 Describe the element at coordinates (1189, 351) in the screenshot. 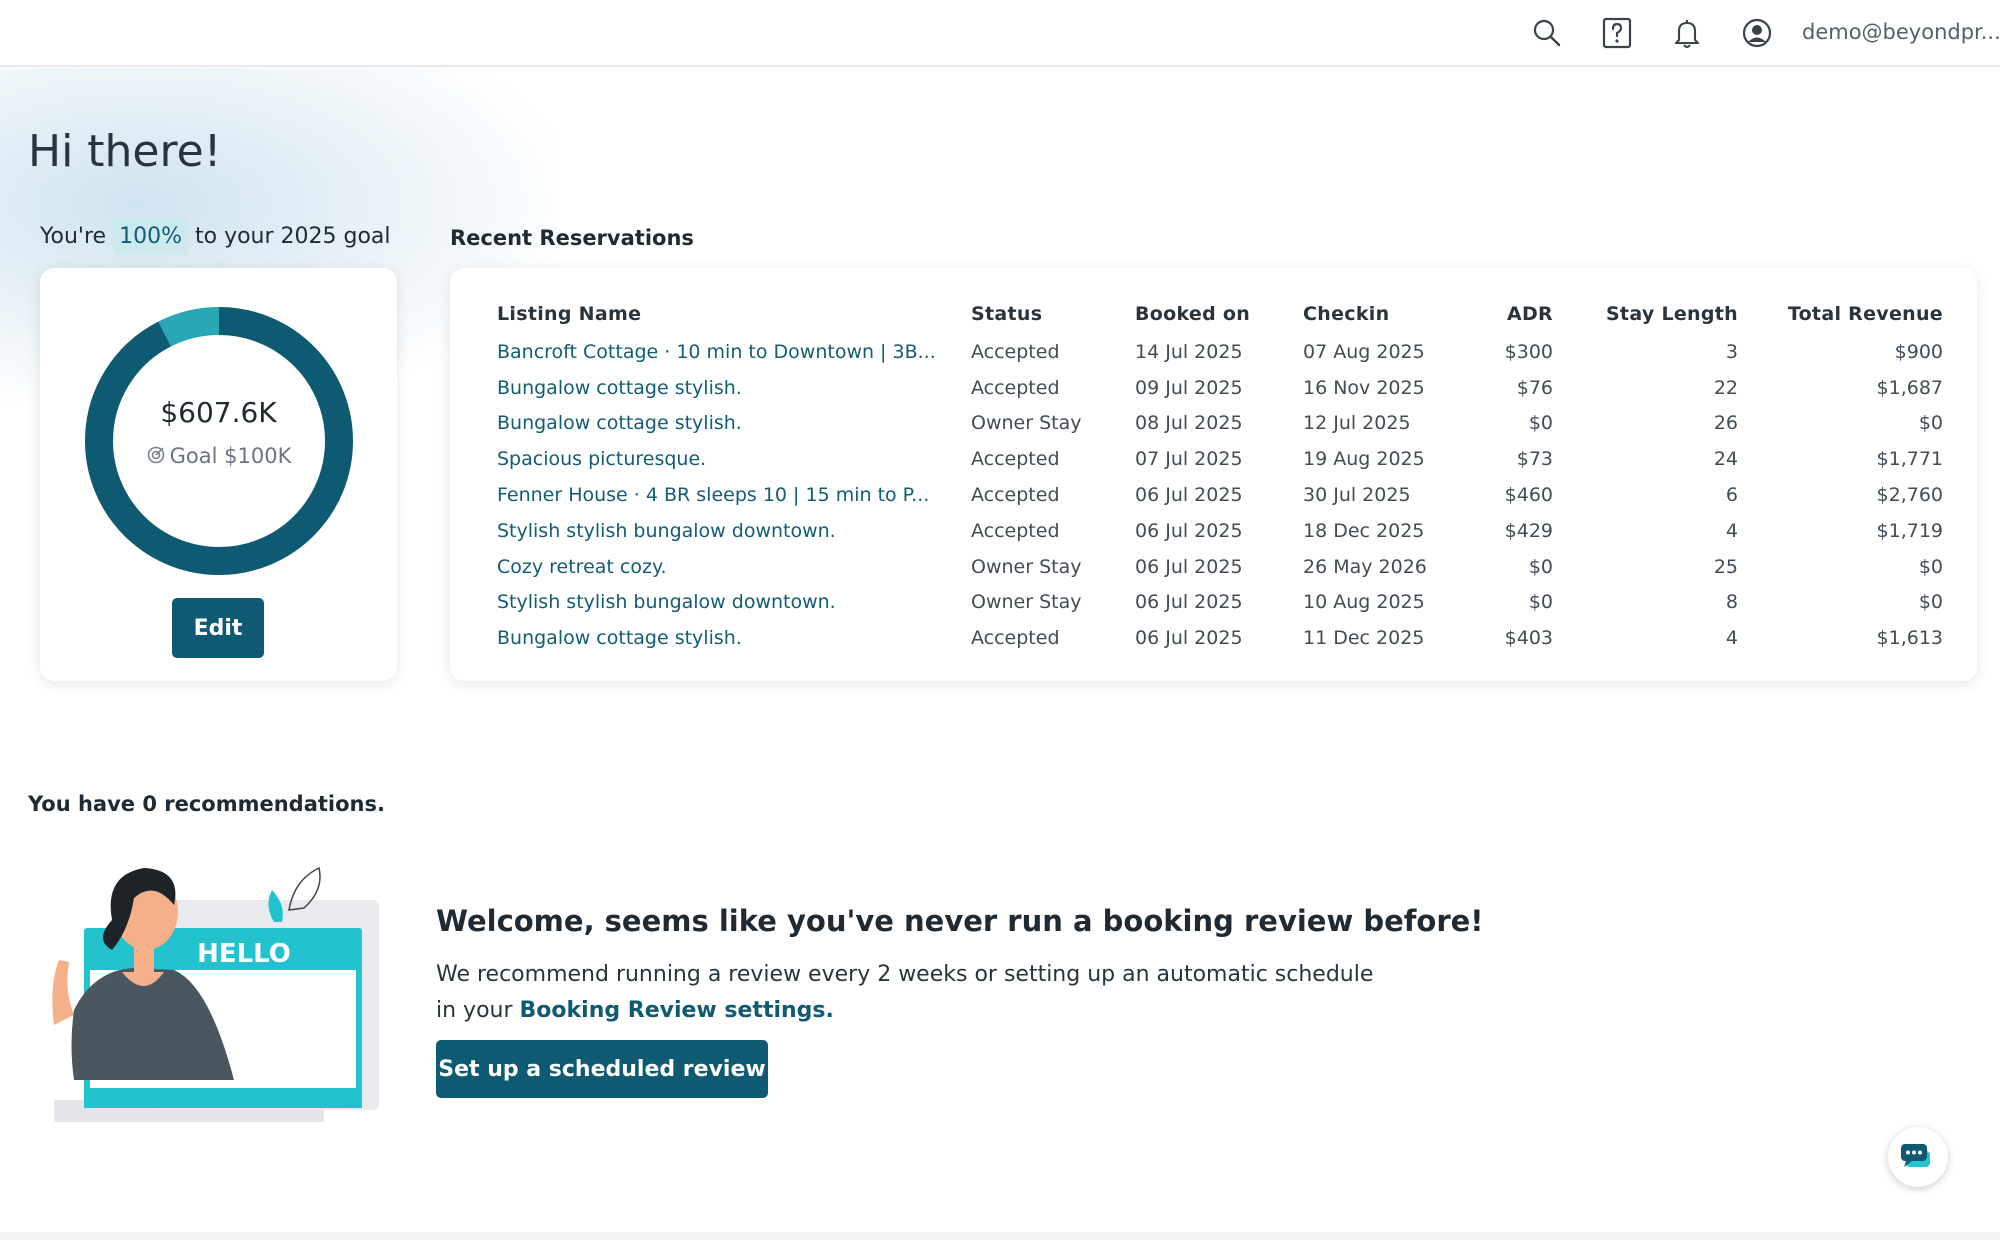

I see `cell-booked-on: 14 Jul 2025` at that location.